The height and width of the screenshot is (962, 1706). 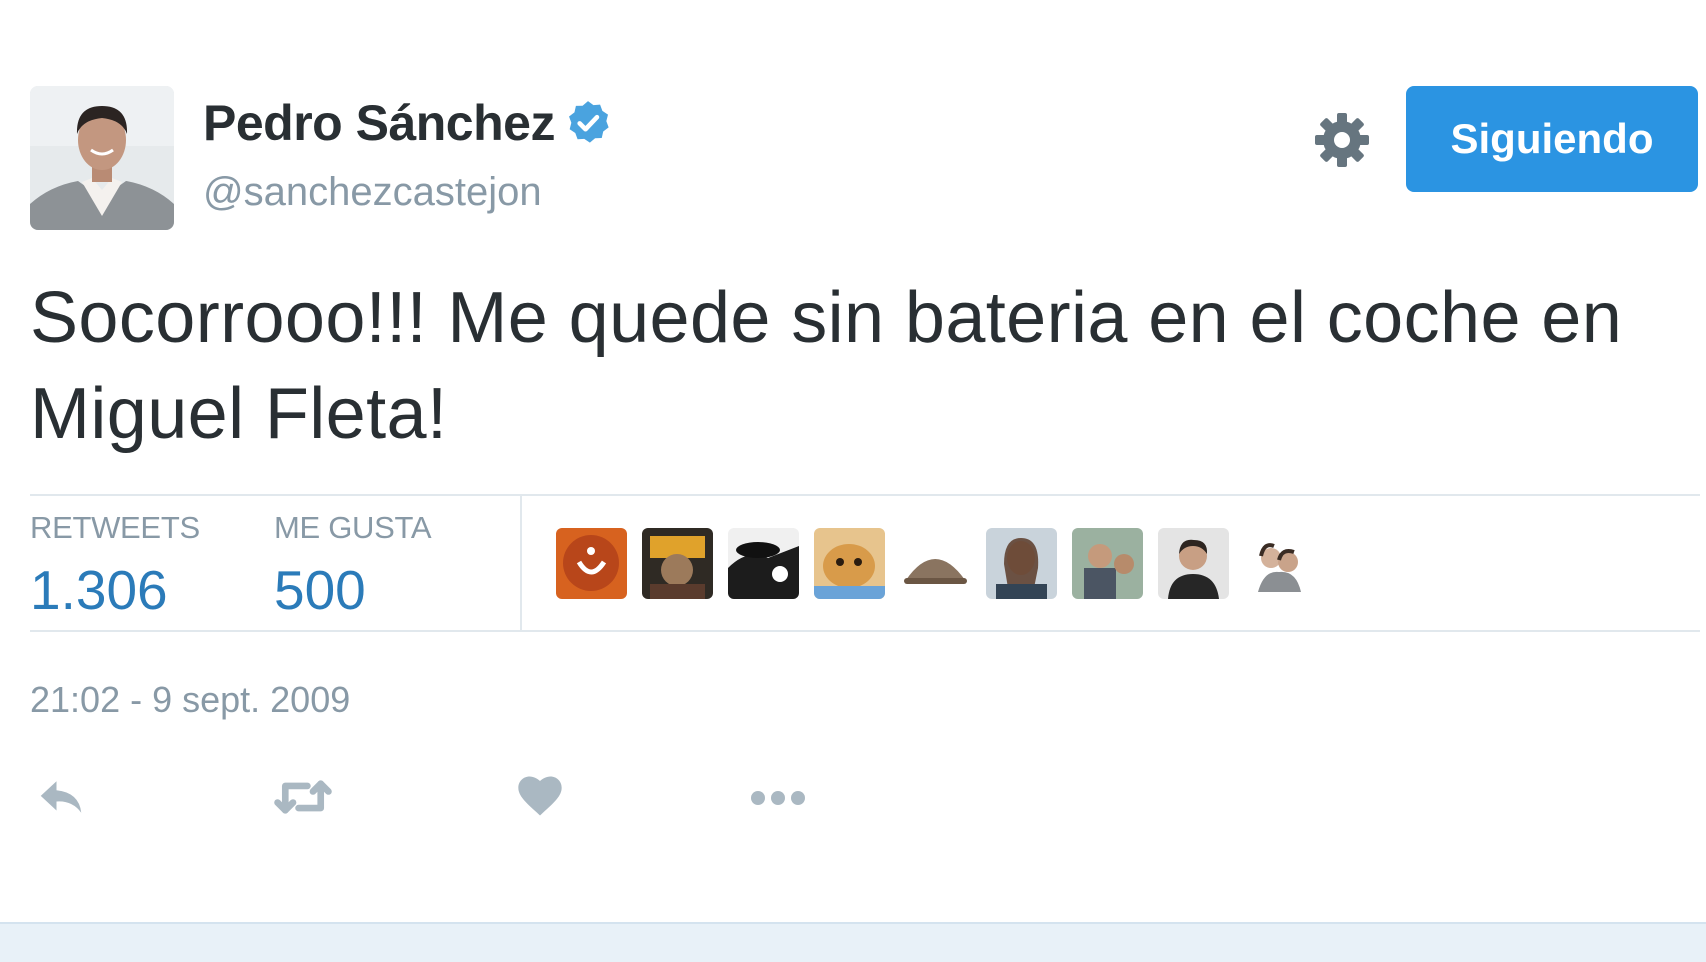 What do you see at coordinates (588, 123) in the screenshot?
I see `verified-badge-icon` at bounding box center [588, 123].